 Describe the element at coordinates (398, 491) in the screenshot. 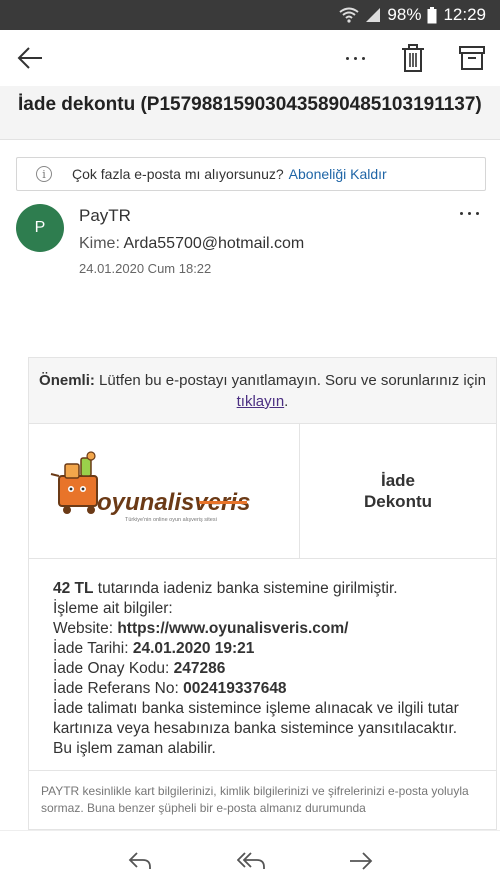

I see `document-title: İade Dekontu` at that location.